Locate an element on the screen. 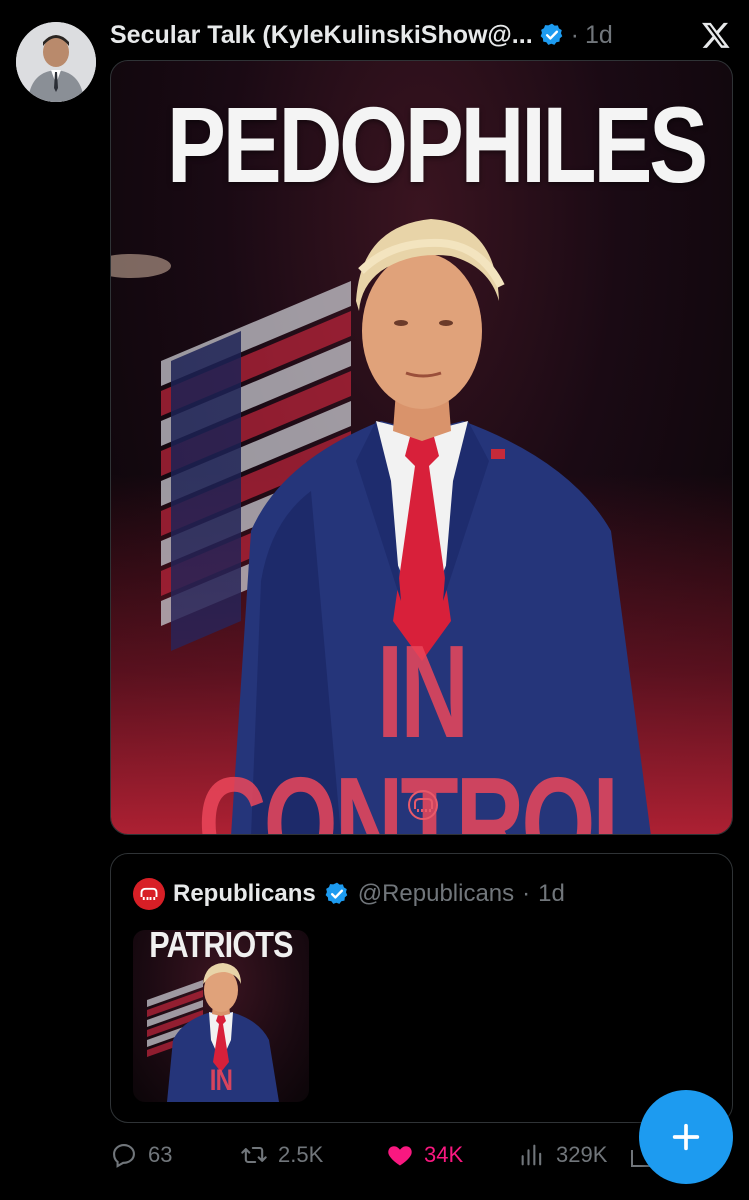 This screenshot has height=1200, width=749. compose-button is located at coordinates (686, 1137).